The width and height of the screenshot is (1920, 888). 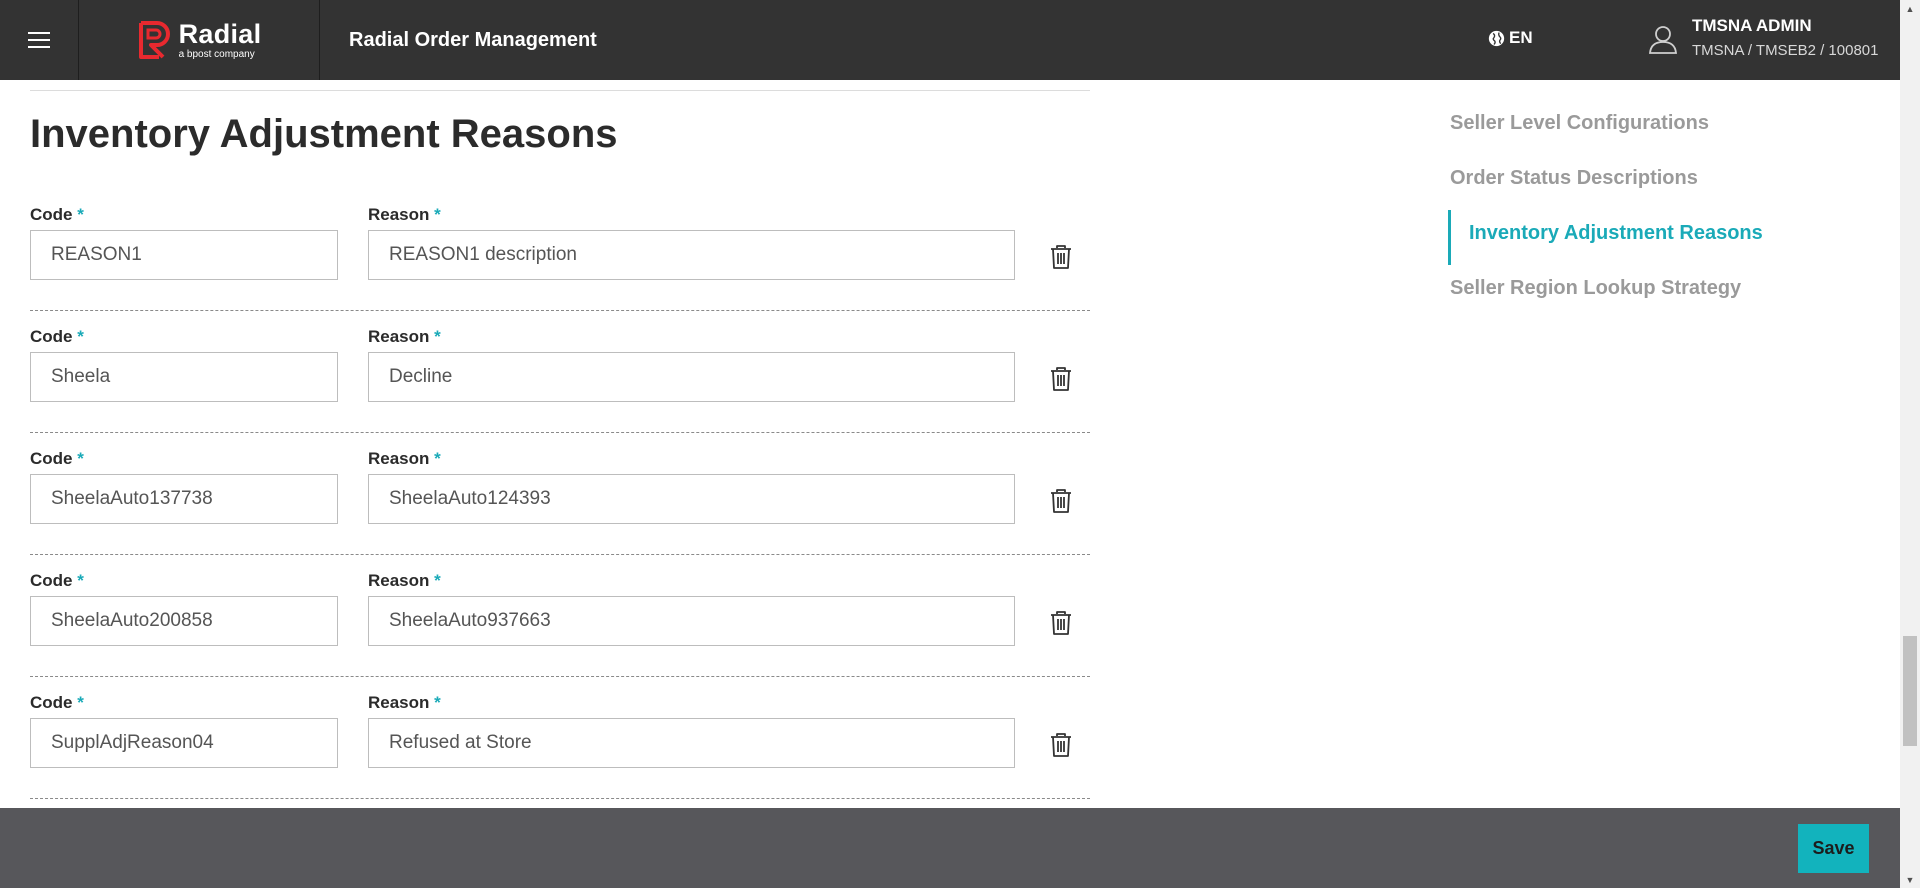 What do you see at coordinates (154, 40) in the screenshot?
I see `radial-logo-icon` at bounding box center [154, 40].